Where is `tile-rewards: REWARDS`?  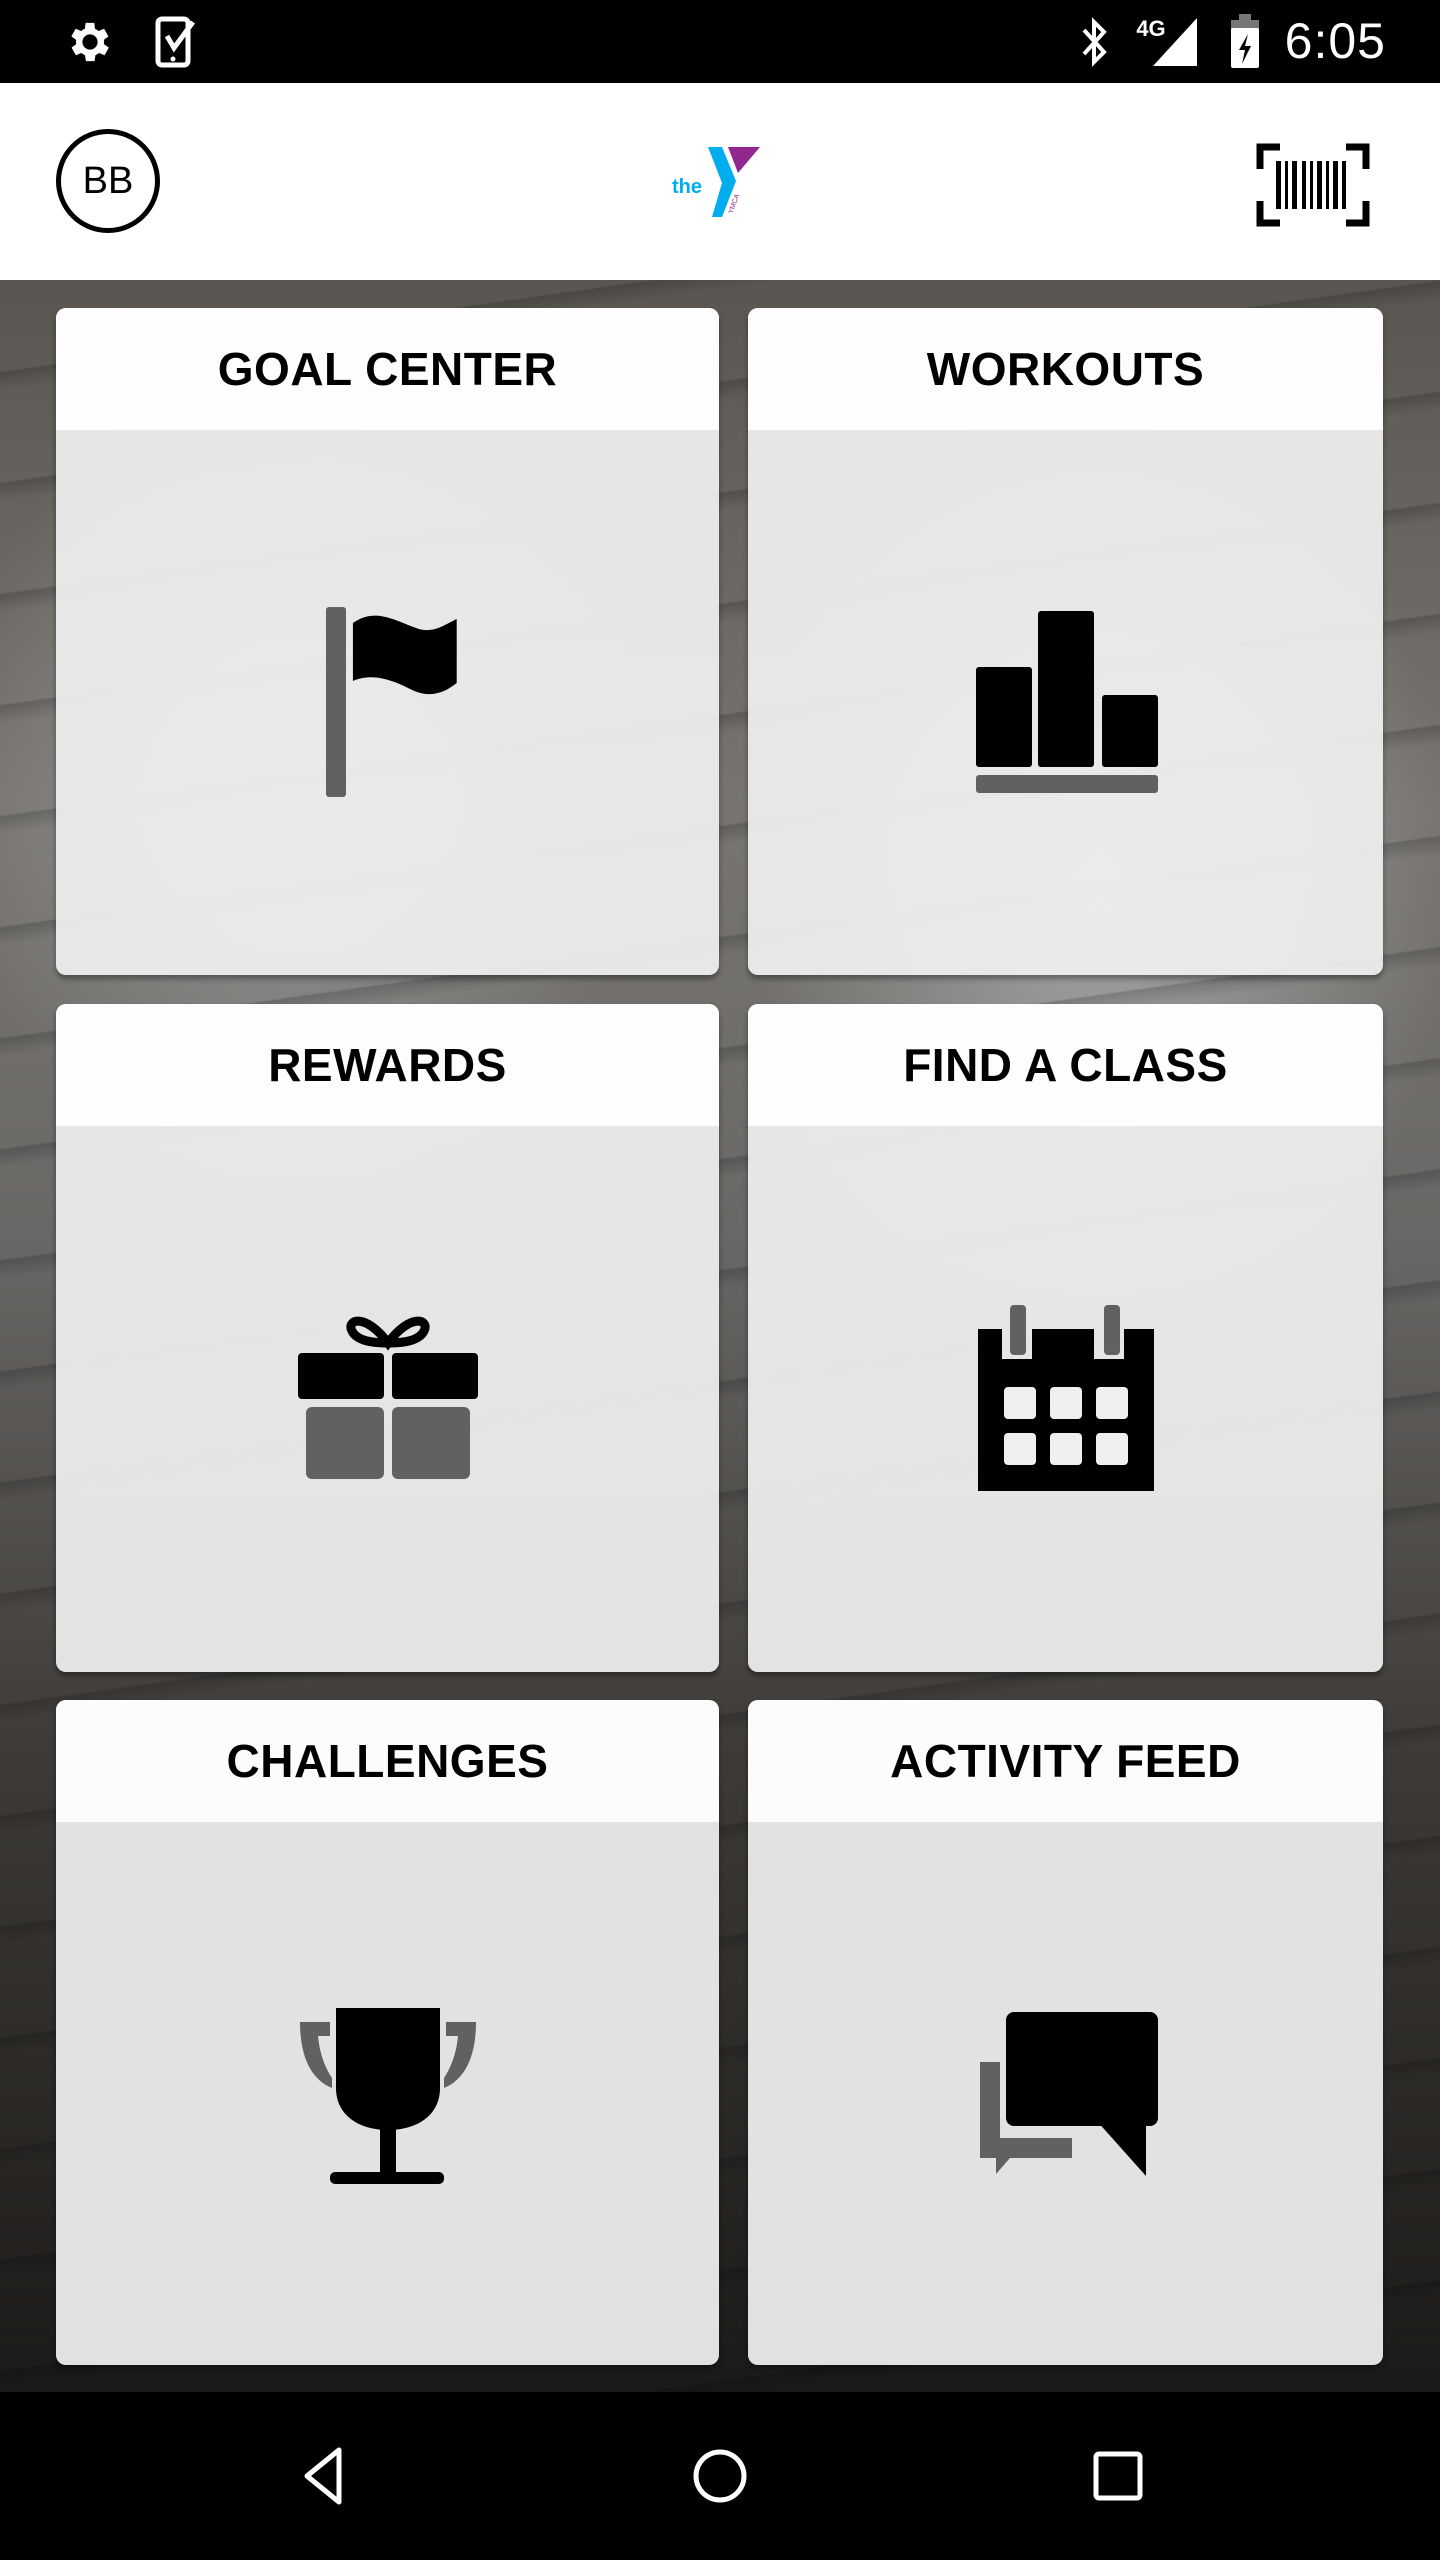
tile-rewards: REWARDS is located at coordinates (387, 1338).